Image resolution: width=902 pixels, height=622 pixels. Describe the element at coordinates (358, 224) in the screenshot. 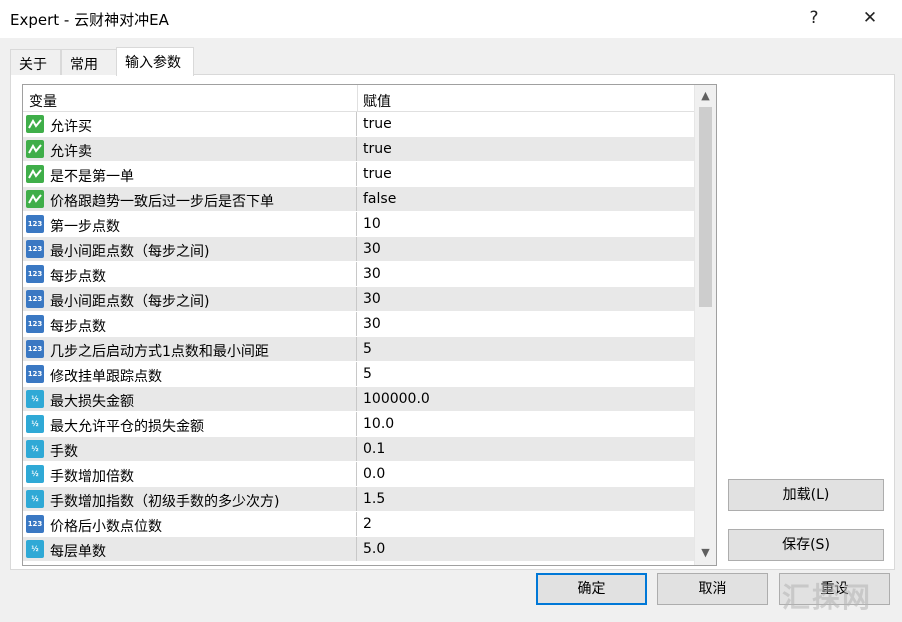

I see `table-row: 123 第一步点数 10` at that location.